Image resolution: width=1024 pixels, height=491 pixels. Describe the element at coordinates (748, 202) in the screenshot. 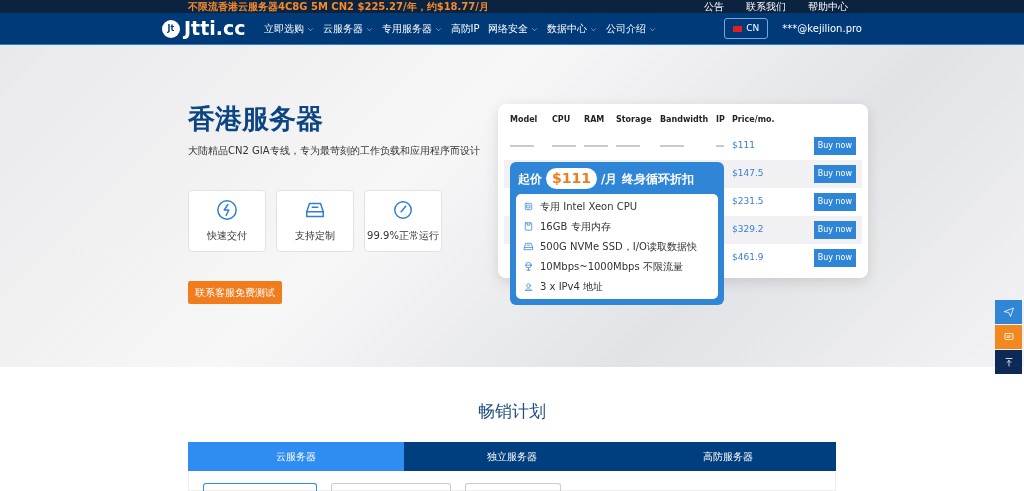

I see `price-text: $231.5` at that location.